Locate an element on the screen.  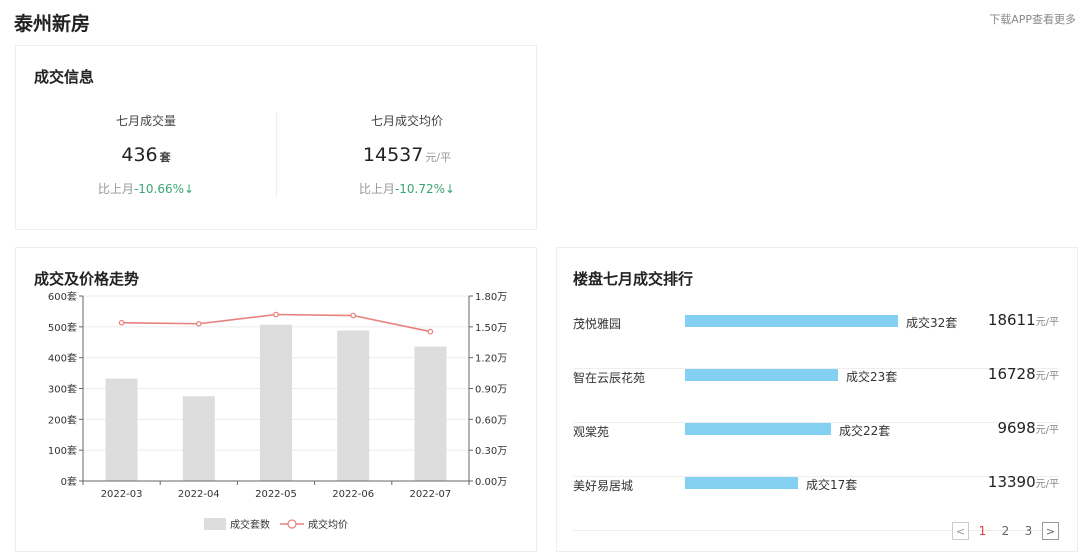
price-value: 14537 is located at coordinates (393, 155).